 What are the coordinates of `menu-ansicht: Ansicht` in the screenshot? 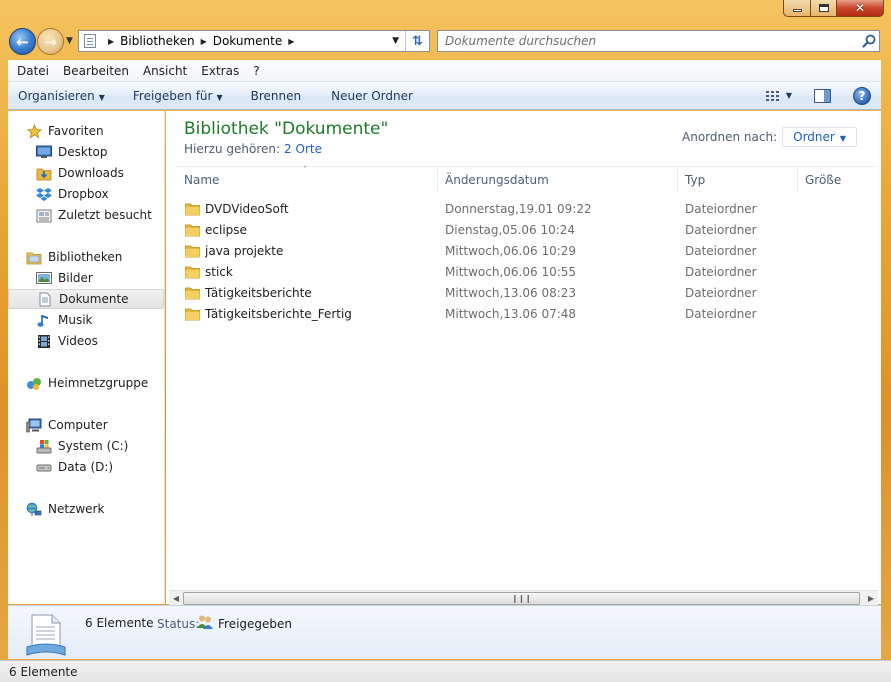 It's located at (165, 71).